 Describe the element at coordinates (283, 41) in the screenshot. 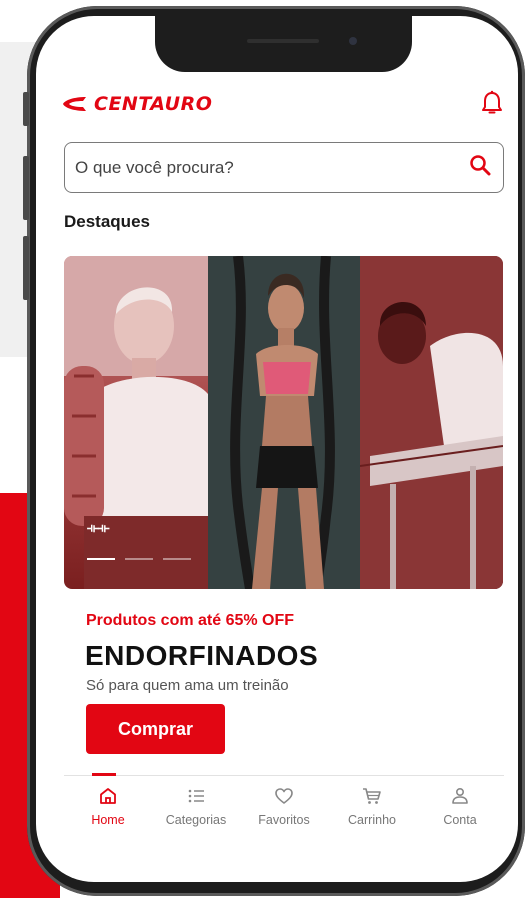

I see `phone-speaker` at that location.